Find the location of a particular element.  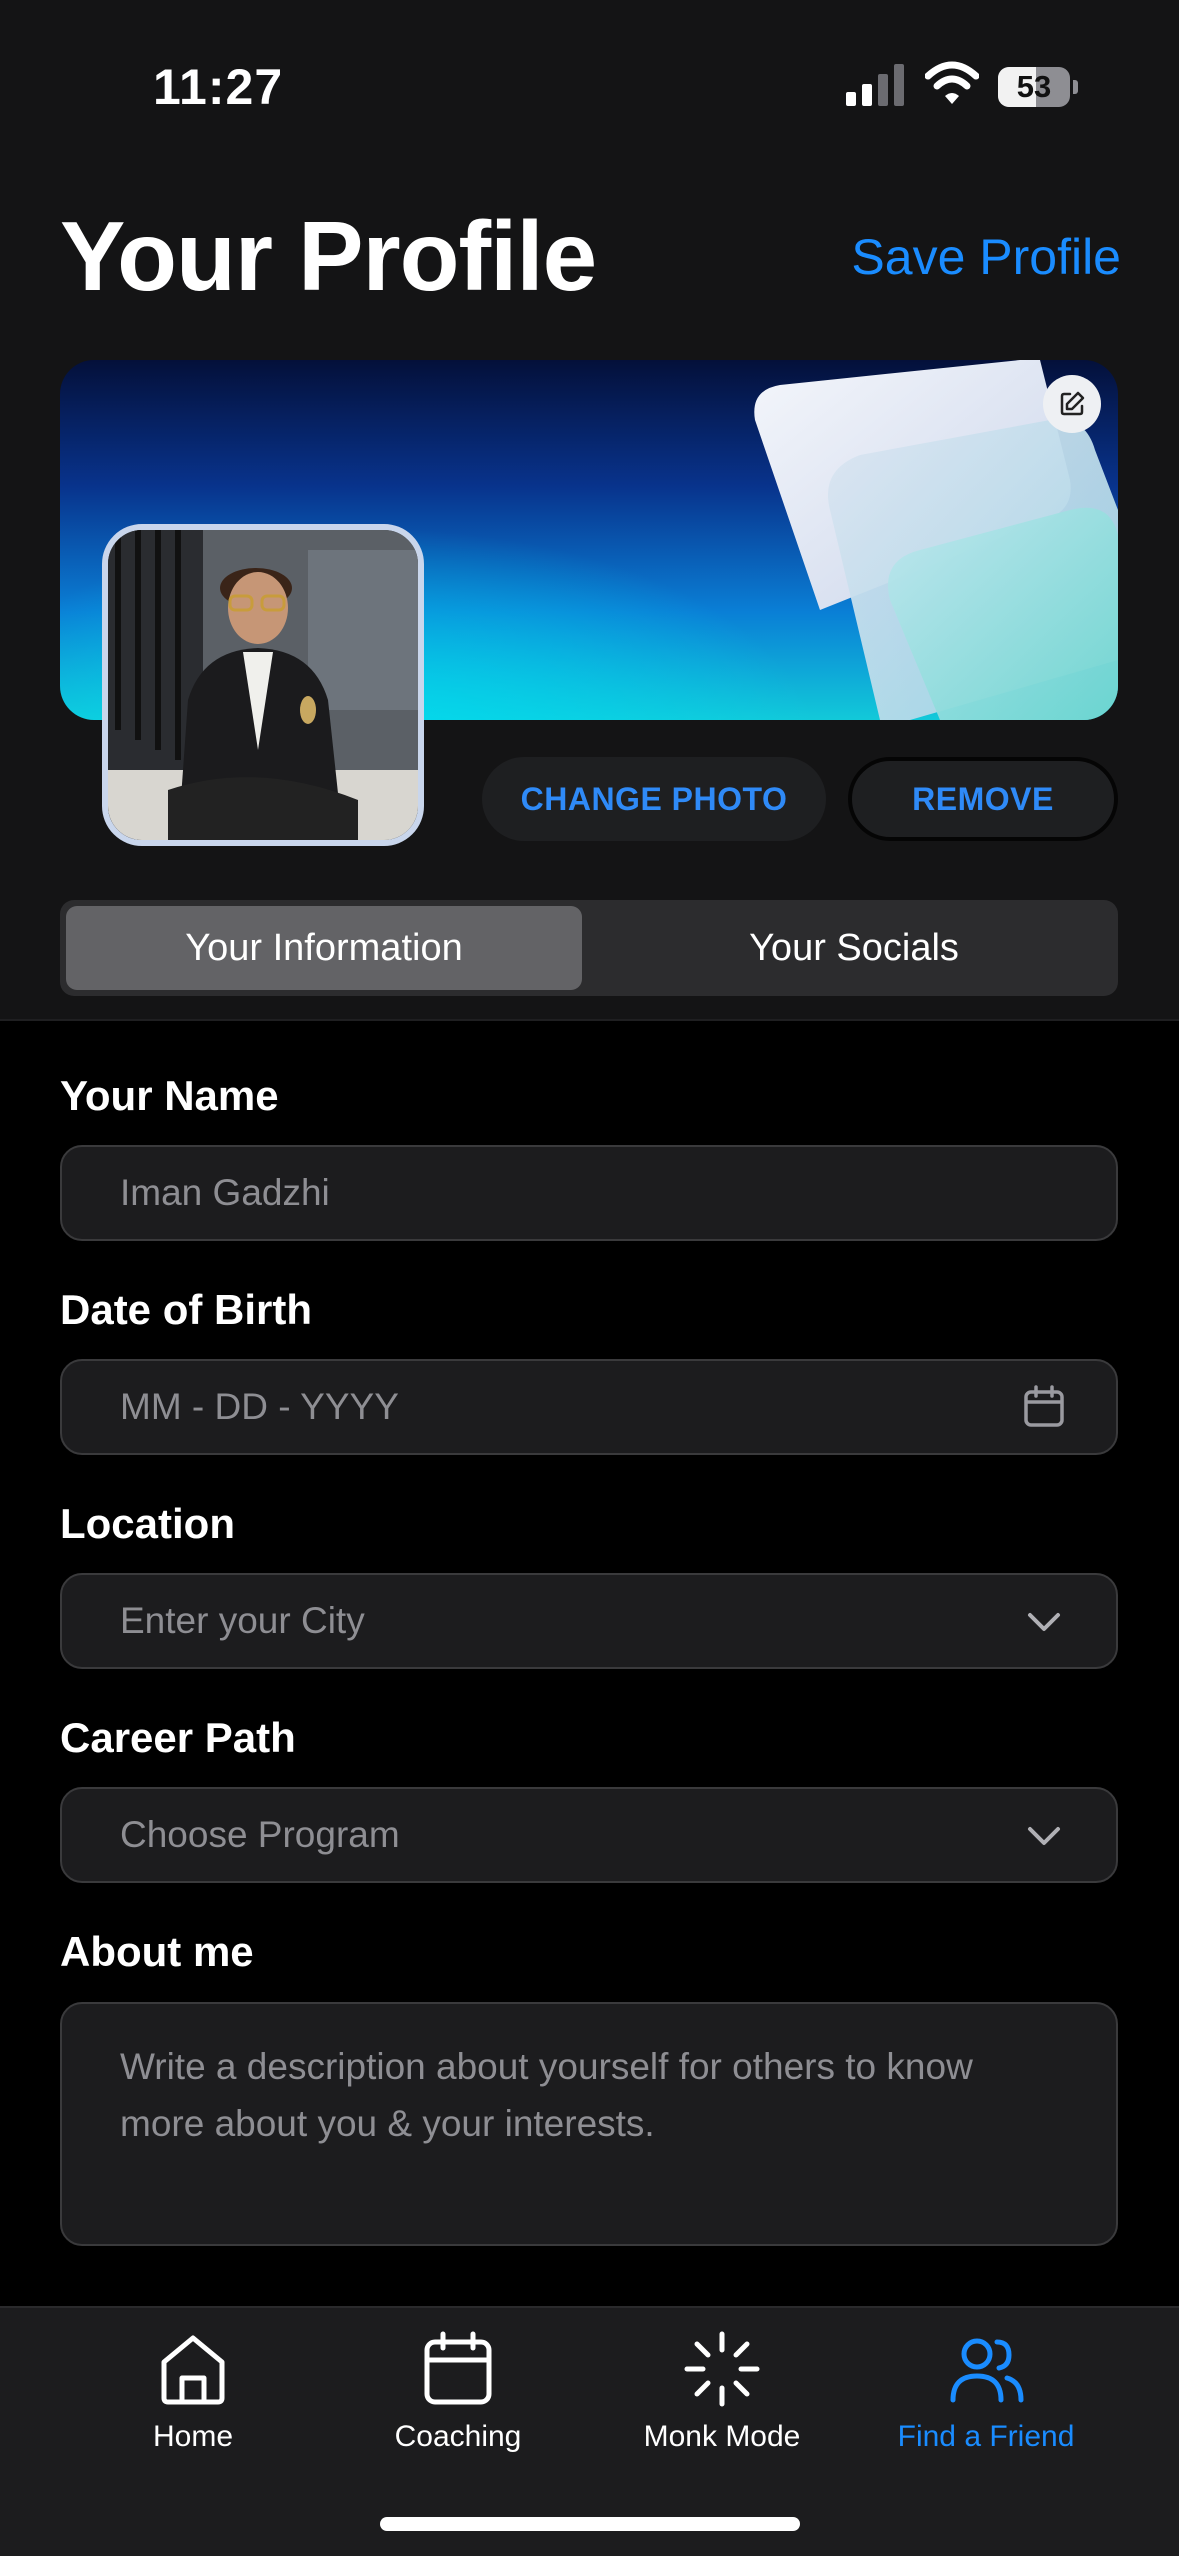

edit-icon is located at coordinates (1072, 403).